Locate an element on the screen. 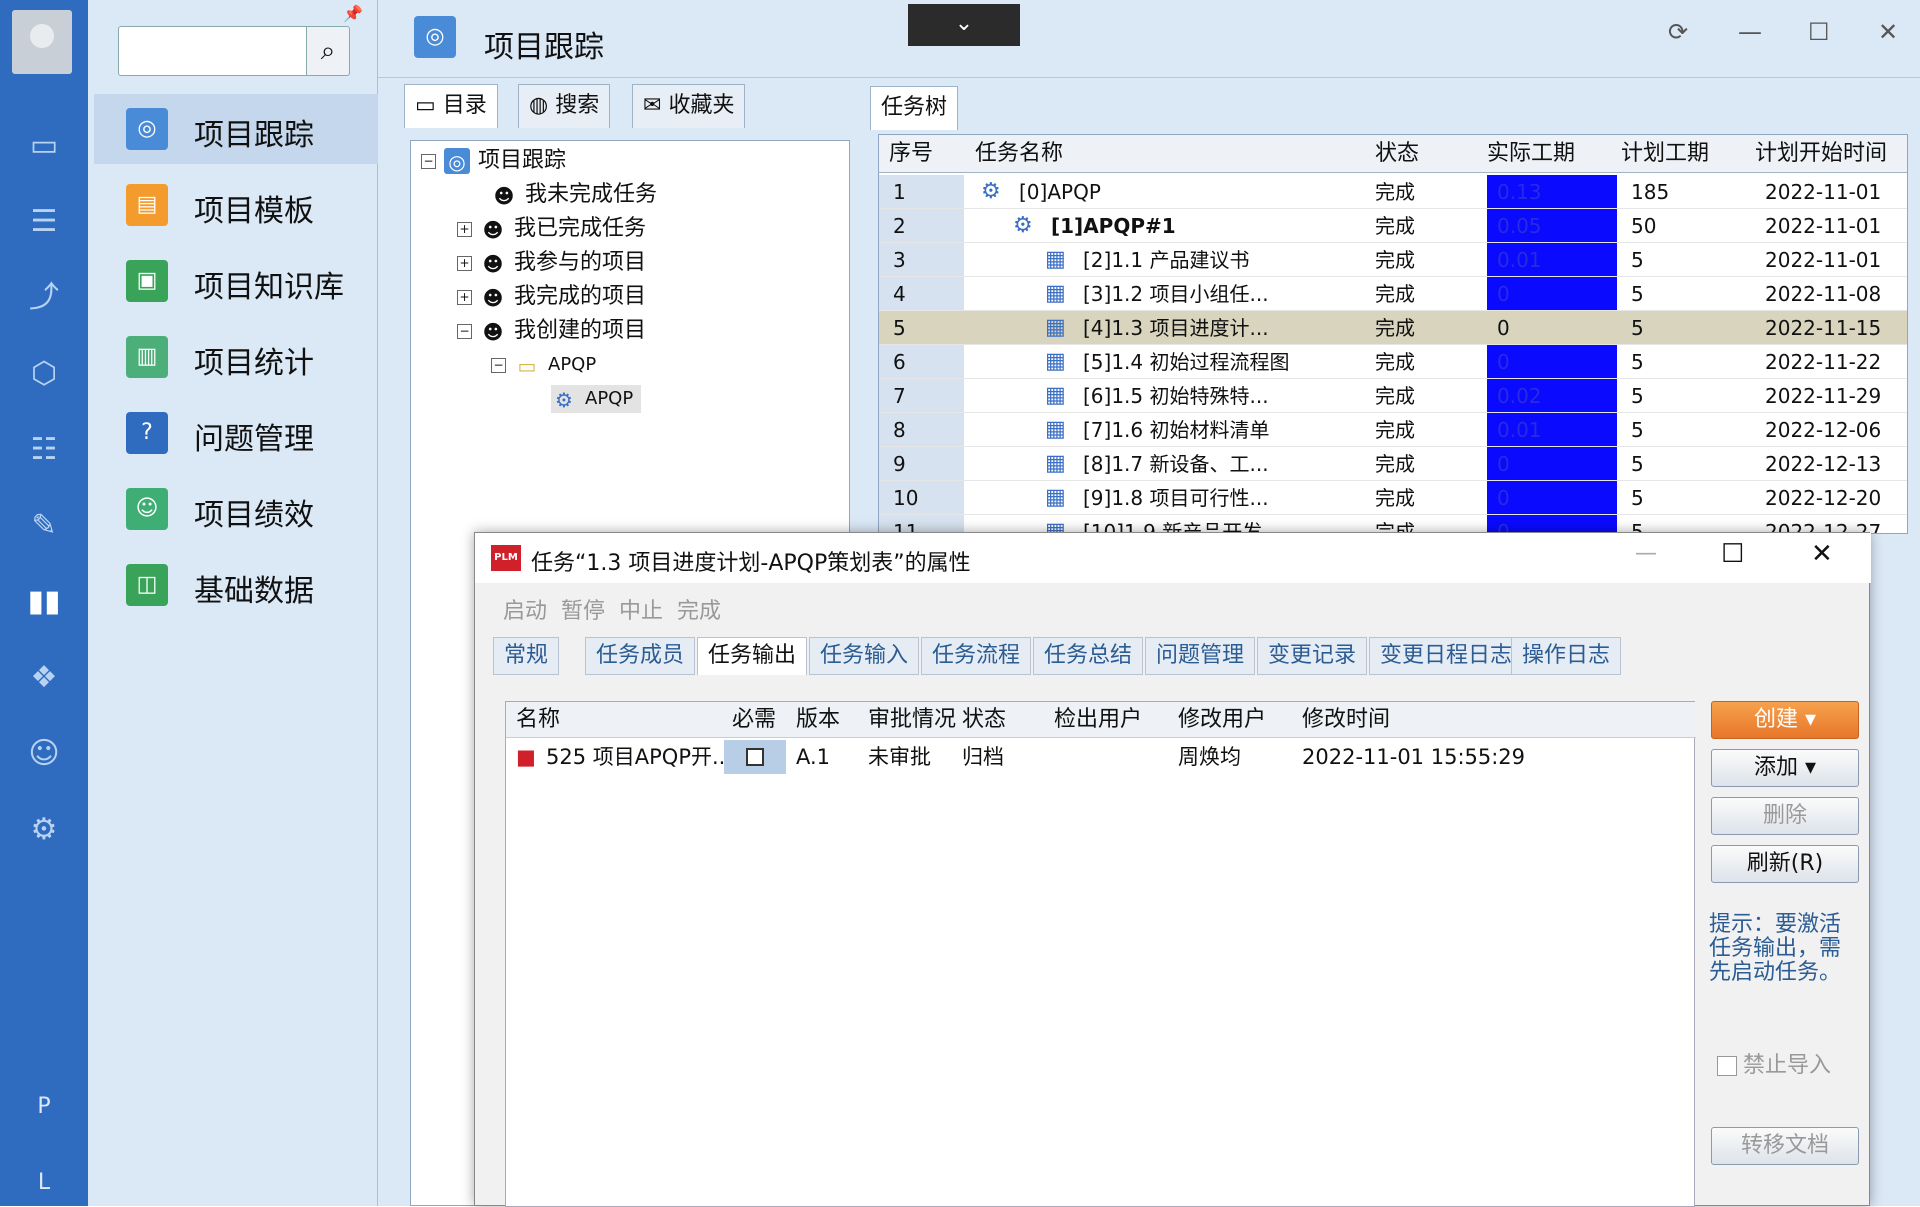  dialog-title: 任务“1.3 项目进度计划-APQP策划表”的属性 is located at coordinates (751, 563).